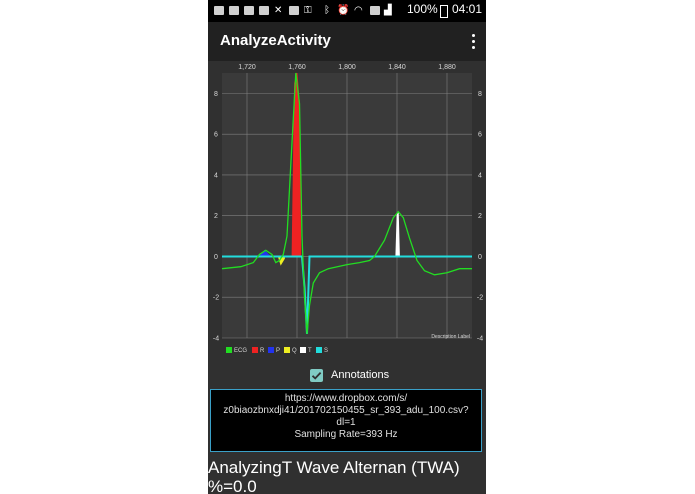 Image resolution: width=695 pixels, height=494 pixels. Describe the element at coordinates (467, 9) in the screenshot. I see `clock: 04:01` at that location.